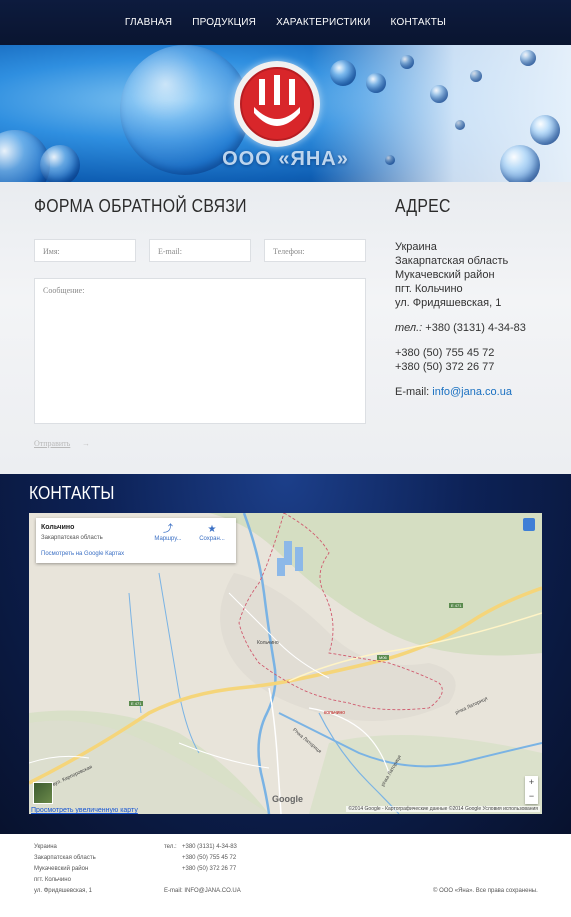  Describe the element at coordinates (383, 657) in the screenshot. I see `road-shield: M06` at that location.